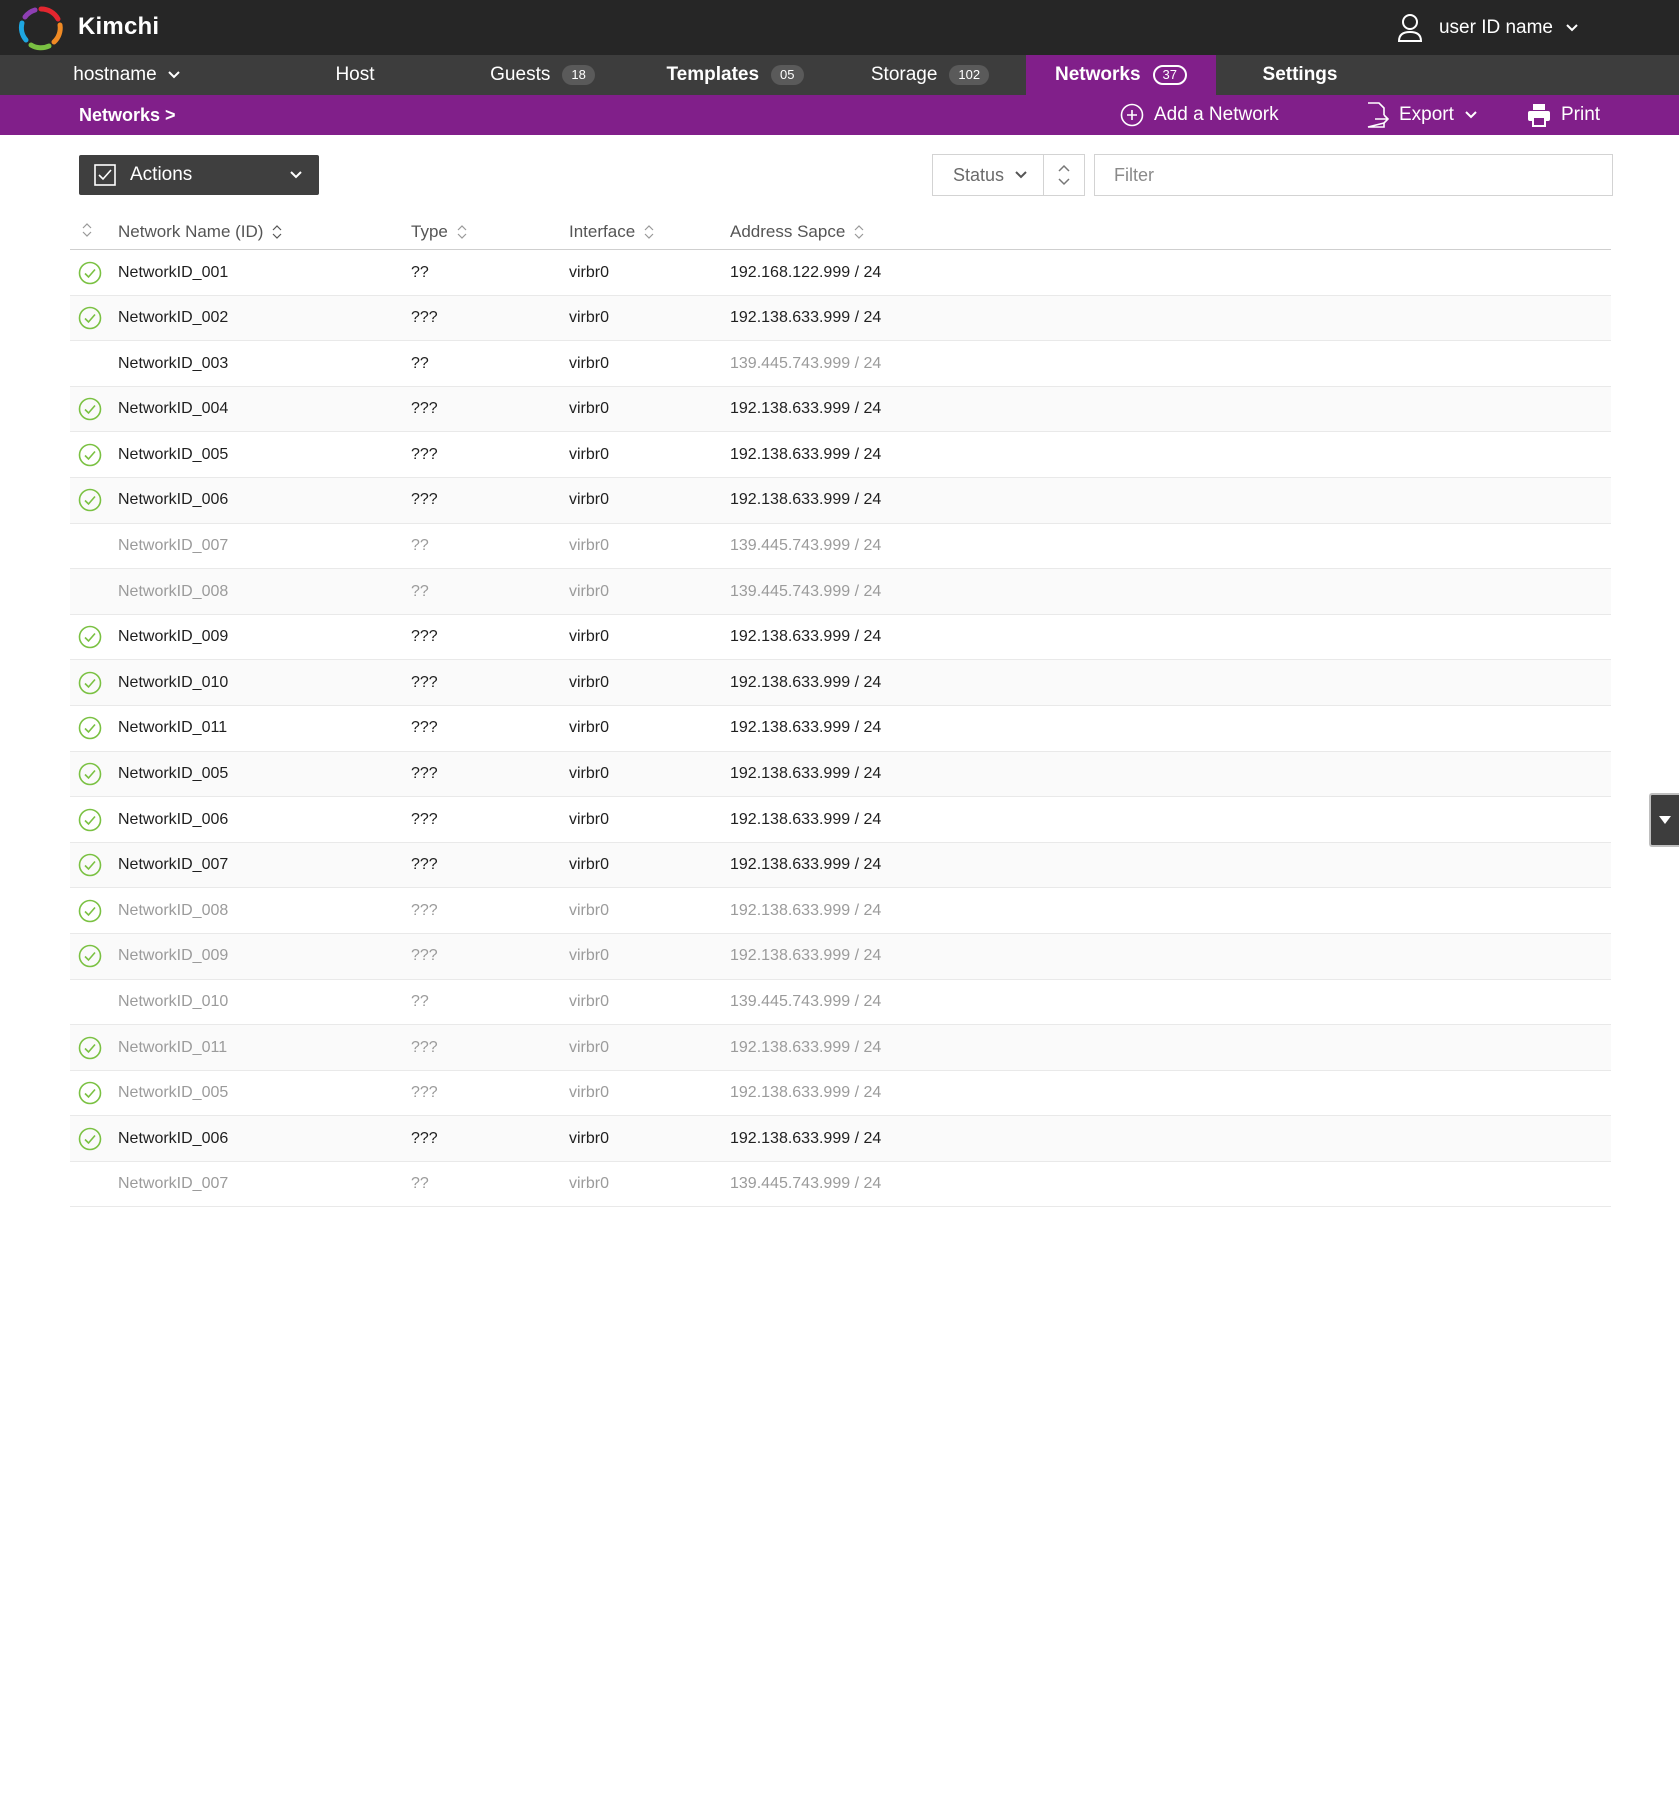 The width and height of the screenshot is (1679, 1818). What do you see at coordinates (1664, 820) in the screenshot?
I see `scroll-down-handle` at bounding box center [1664, 820].